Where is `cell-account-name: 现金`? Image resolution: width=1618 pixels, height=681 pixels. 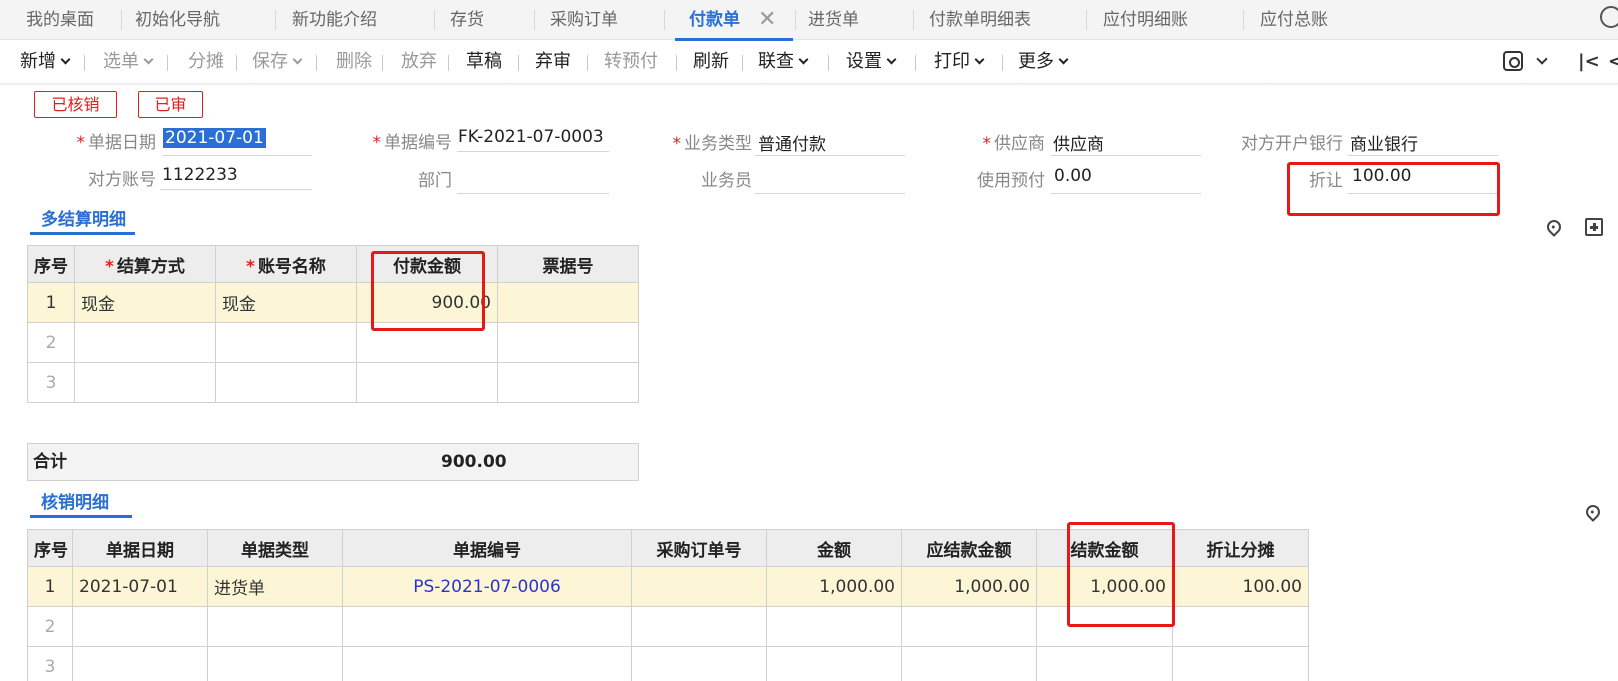 cell-account-name: 现金 is located at coordinates (286, 302).